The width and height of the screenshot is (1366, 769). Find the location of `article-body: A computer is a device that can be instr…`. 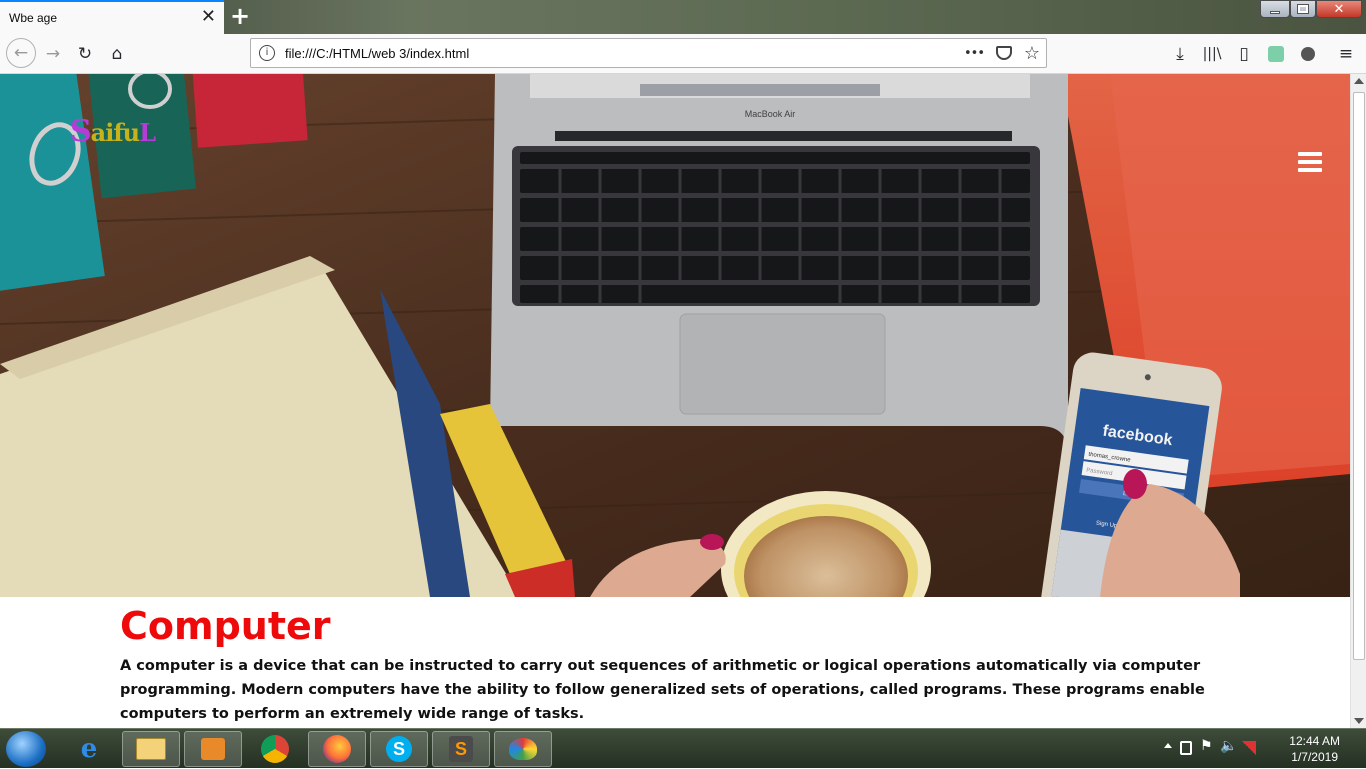

article-body: A computer is a device that can be instr… is located at coordinates (662, 690).